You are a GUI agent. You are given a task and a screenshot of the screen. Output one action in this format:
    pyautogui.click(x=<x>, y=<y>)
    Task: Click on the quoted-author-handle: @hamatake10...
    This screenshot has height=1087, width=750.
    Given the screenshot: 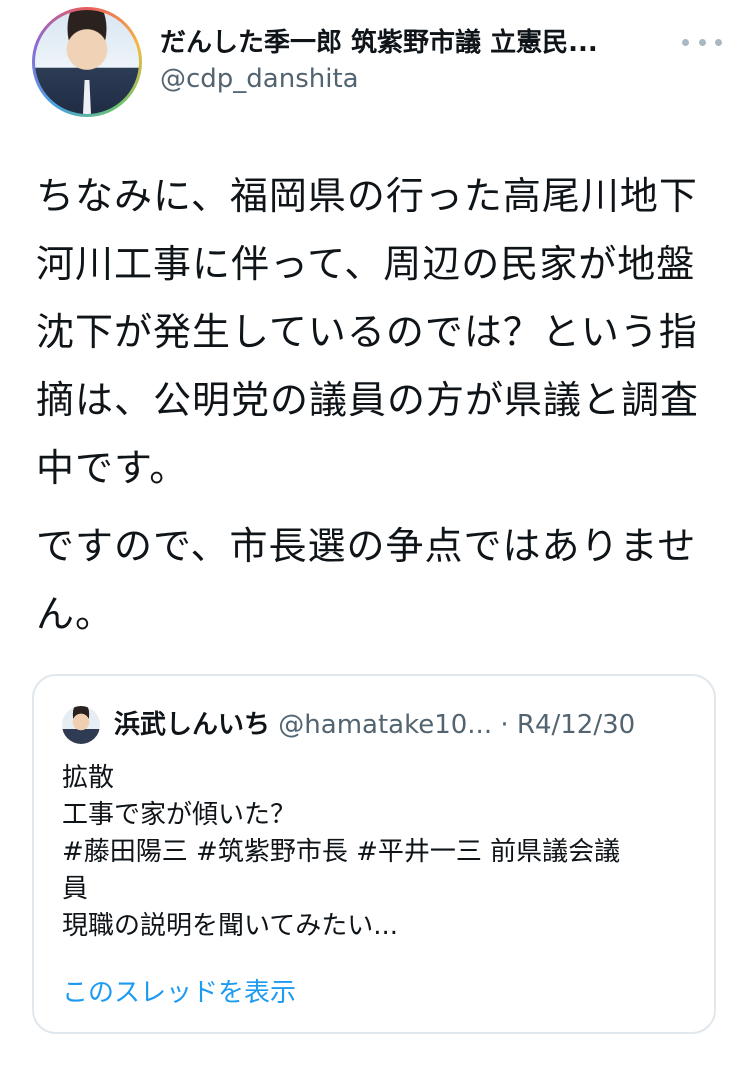 What is the action you would take?
    pyautogui.click(x=385, y=725)
    